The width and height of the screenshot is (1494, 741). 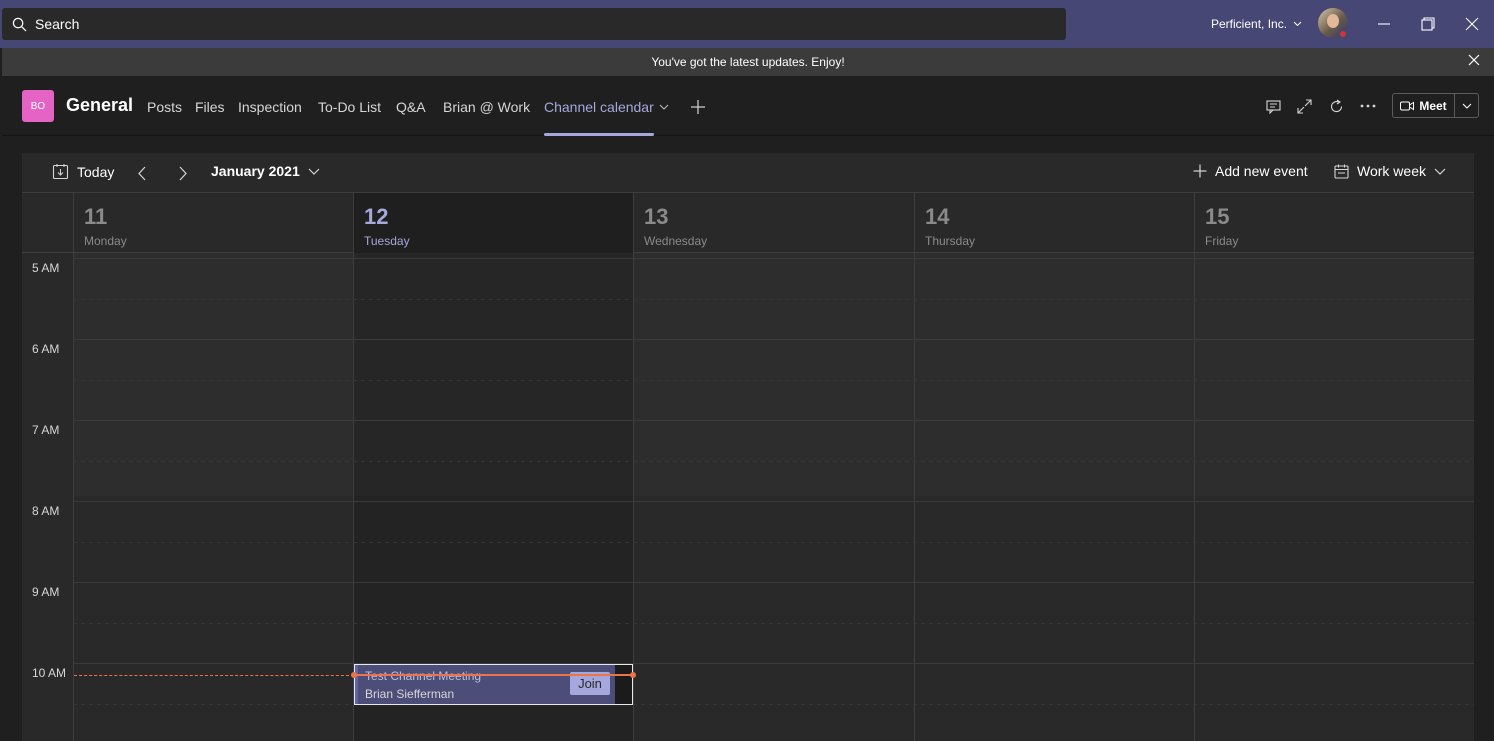 What do you see at coordinates (164, 107) in the screenshot?
I see `tab-posts: Posts` at bounding box center [164, 107].